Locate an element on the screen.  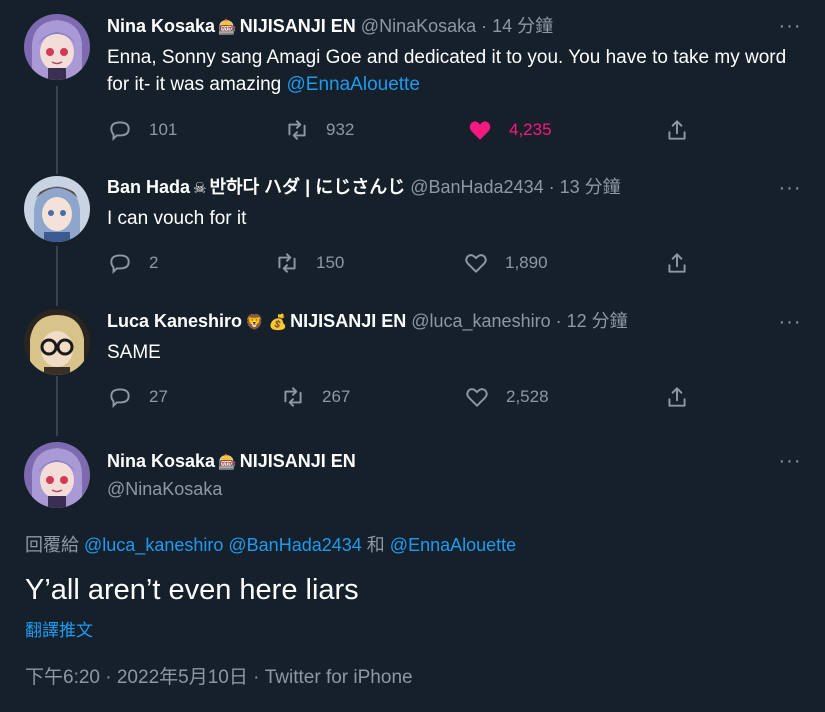
action-bar: 27 267 2,528 is located at coordinates (407, 397).